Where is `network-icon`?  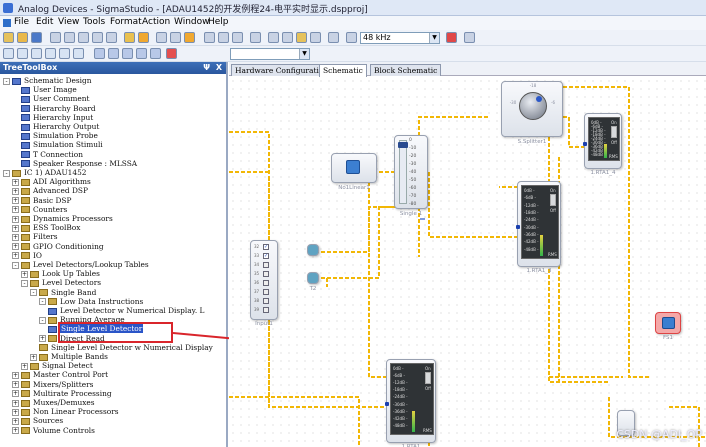
network-icon is located at coordinates (333, 37).